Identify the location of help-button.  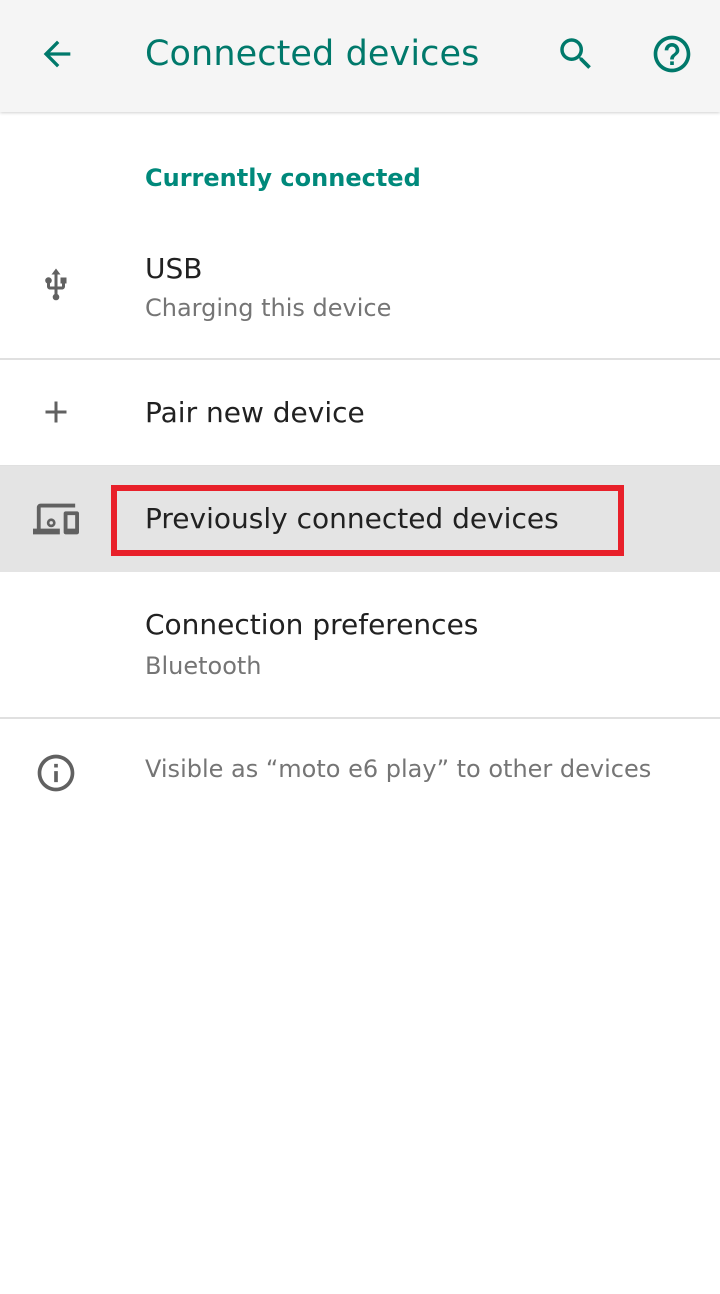
(672, 56).